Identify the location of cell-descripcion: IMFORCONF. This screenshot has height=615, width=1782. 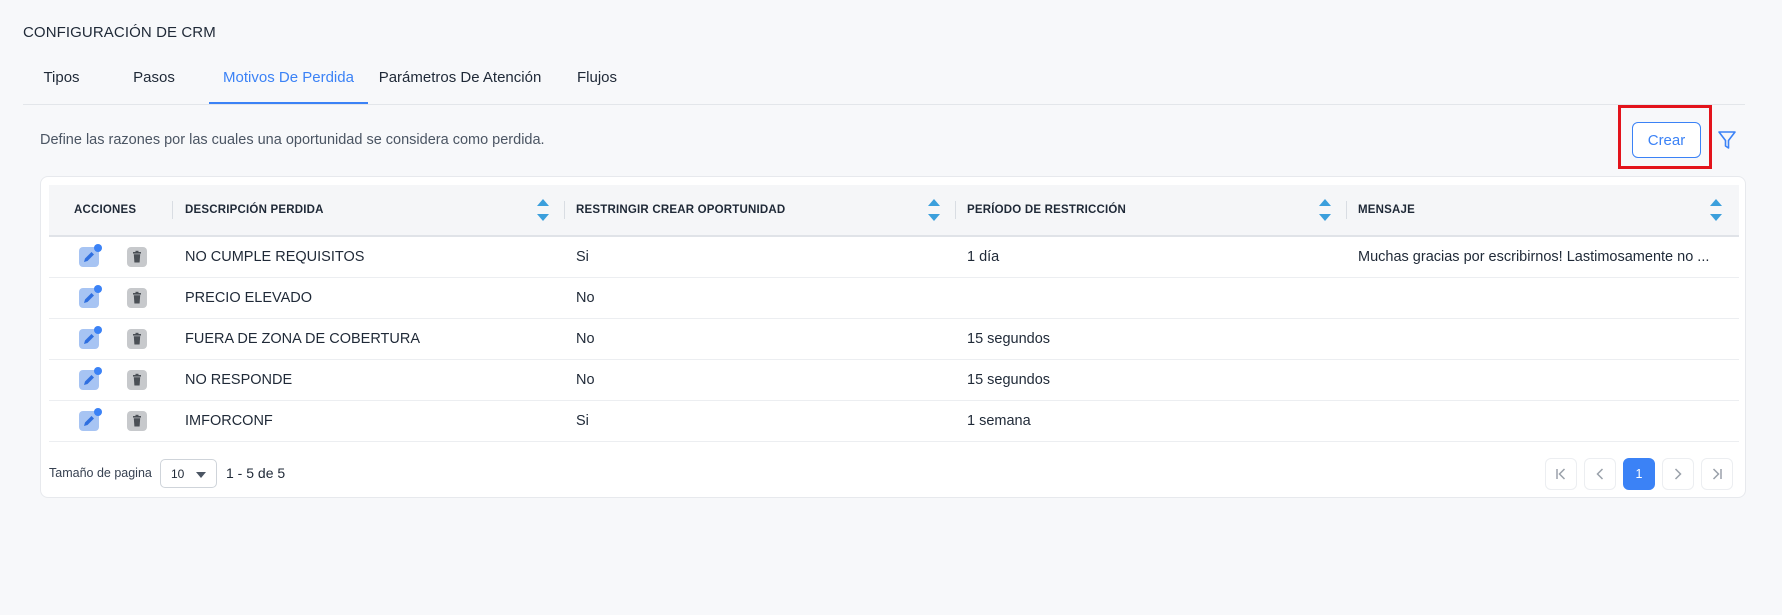
(229, 421).